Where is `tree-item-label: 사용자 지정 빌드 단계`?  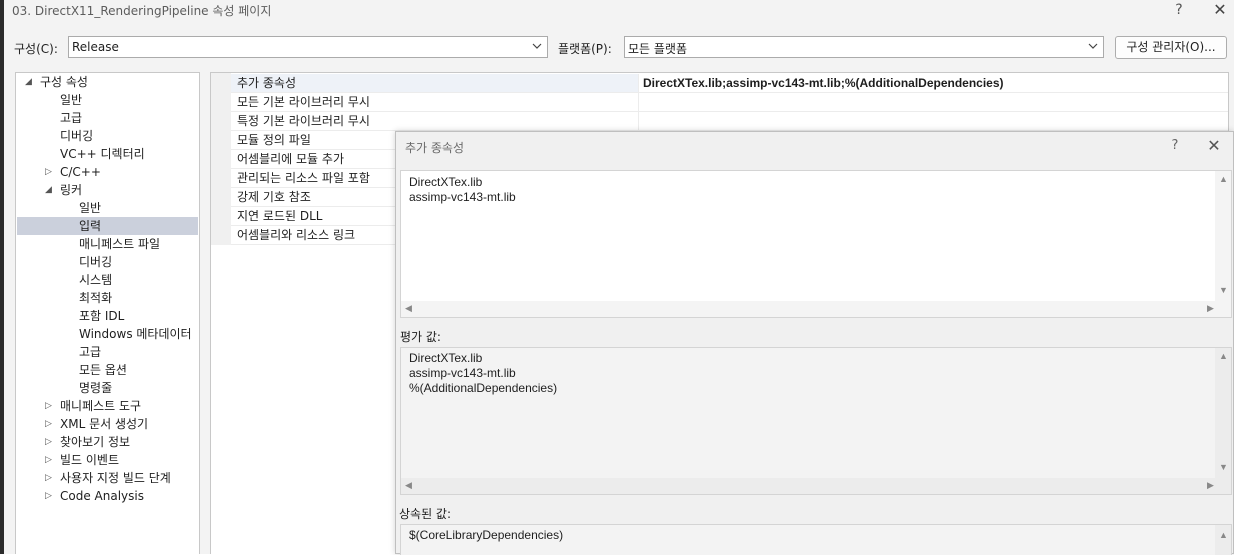 tree-item-label: 사용자 지정 빌드 단계 is located at coordinates (115, 478).